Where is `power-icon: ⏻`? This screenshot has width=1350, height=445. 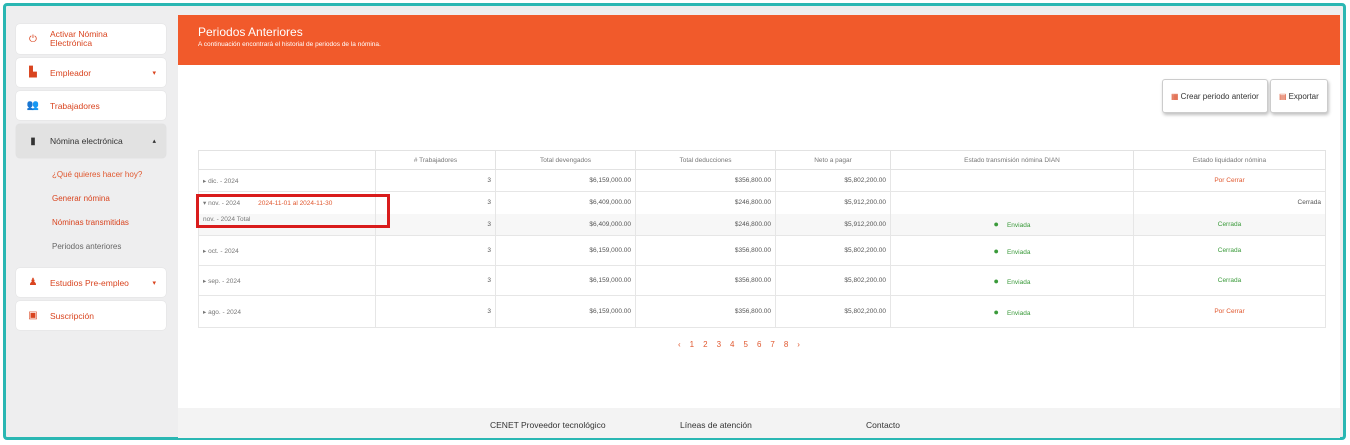
power-icon: ⏻ is located at coordinates (33, 39).